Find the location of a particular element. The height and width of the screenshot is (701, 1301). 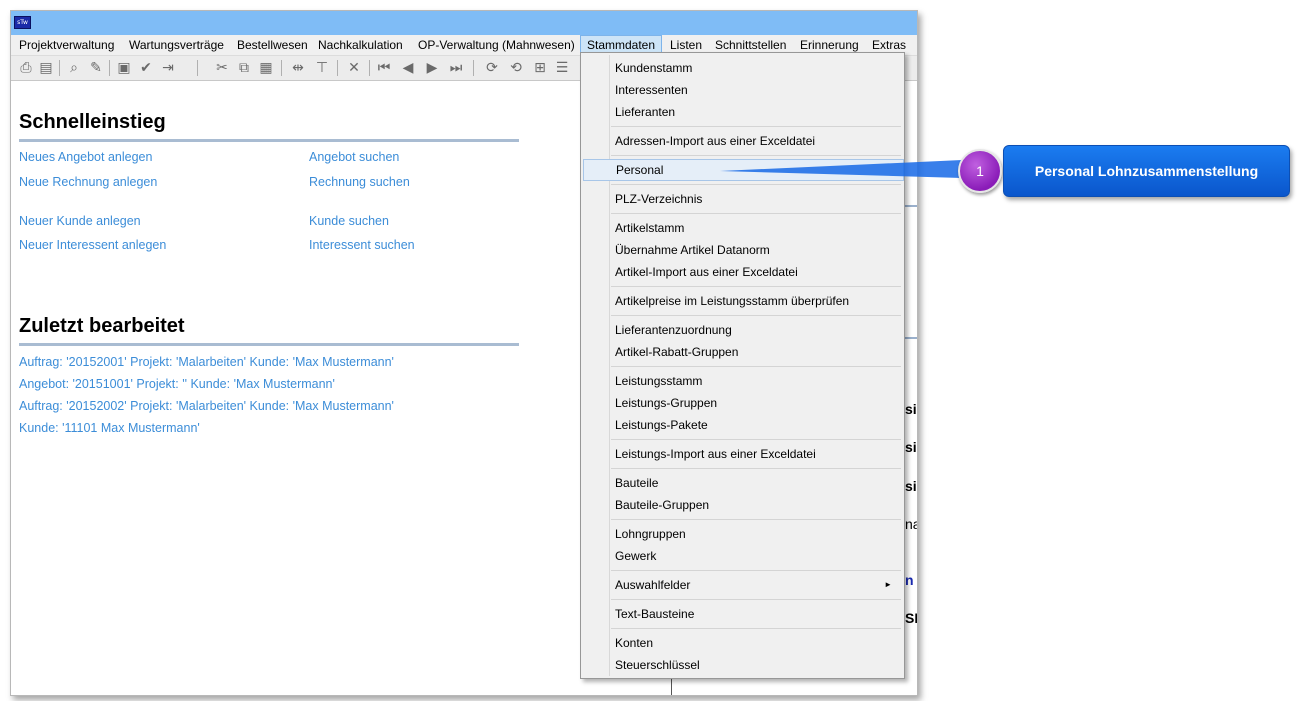

window-icon: ⊞ is located at coordinates (540, 68).